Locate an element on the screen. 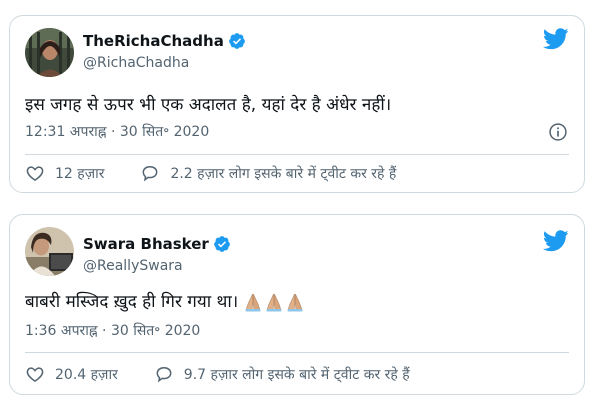 The height and width of the screenshot is (402, 600). display-name: TheRichaChadha is located at coordinates (164, 41).